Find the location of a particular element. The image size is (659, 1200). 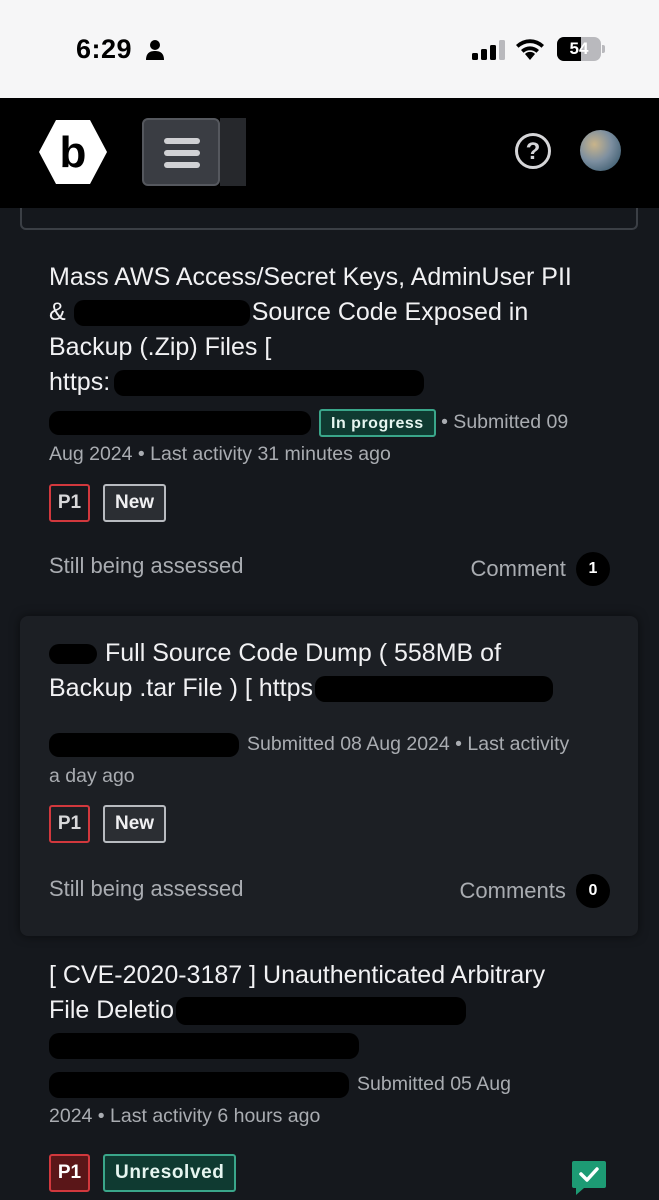

battery-level: 54 is located at coordinates (579, 48).